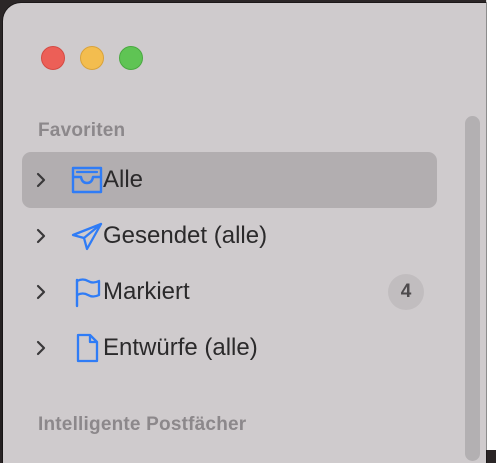  I want to click on flag-icon, so click(88, 293).